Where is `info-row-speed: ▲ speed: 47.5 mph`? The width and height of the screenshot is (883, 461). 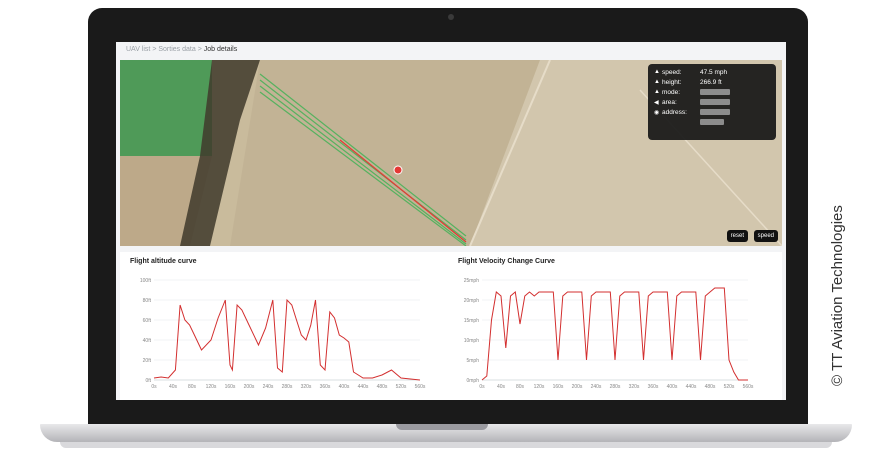
info-row-speed: ▲ speed: 47.5 mph is located at coordinates (712, 72).